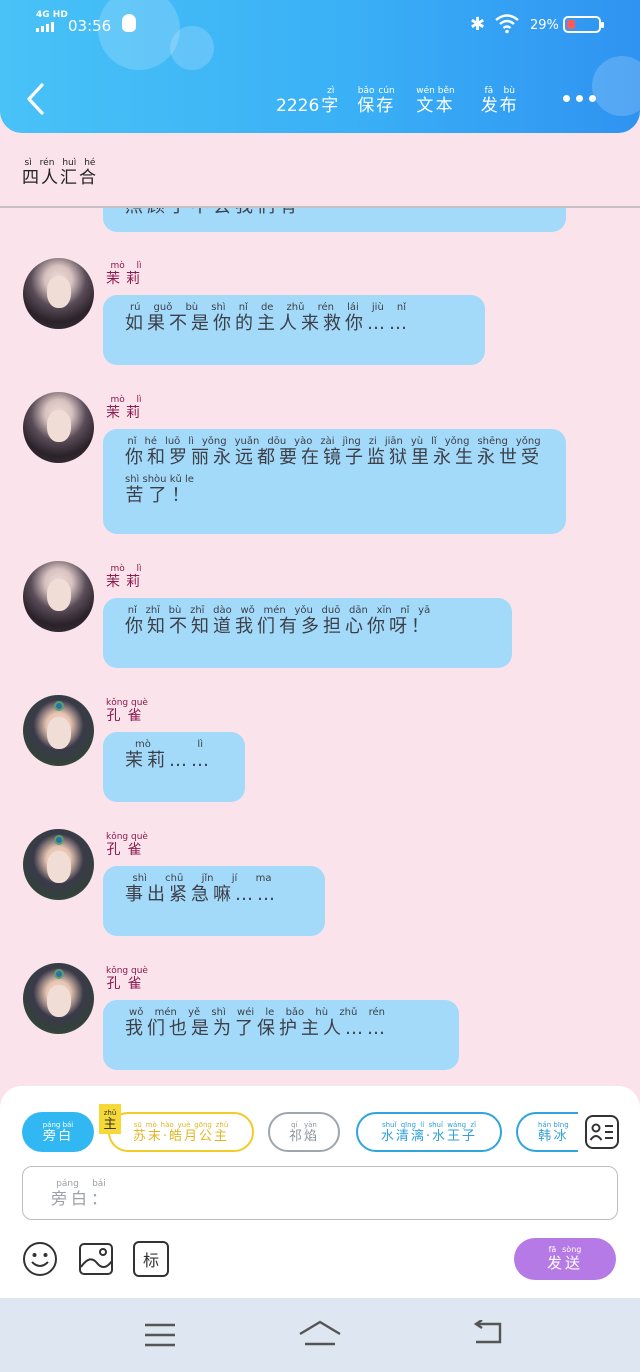  I want to click on character-chip-shuiqingli: 水清漓·水王子shuǐ qīng lí shuǐ wáng zǐ, so click(429, 1132).